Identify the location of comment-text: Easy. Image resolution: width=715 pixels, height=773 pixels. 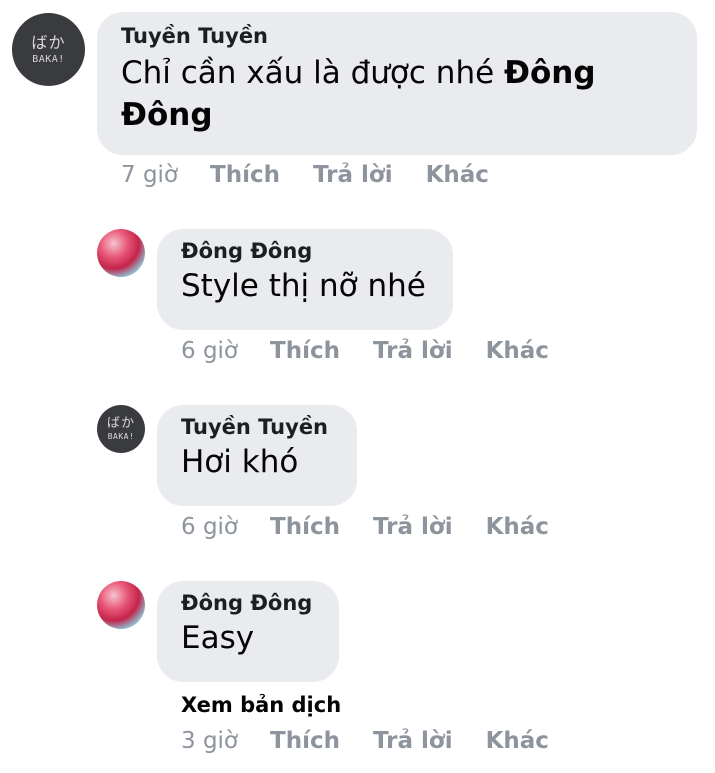
(218, 638).